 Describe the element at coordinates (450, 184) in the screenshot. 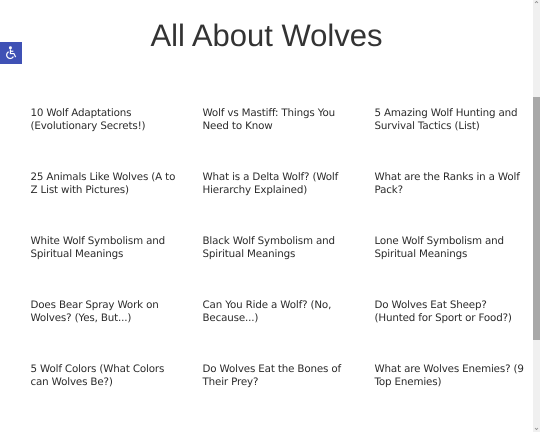

I see `article-link: What are the Ranks in a Wolf Pack?` at that location.